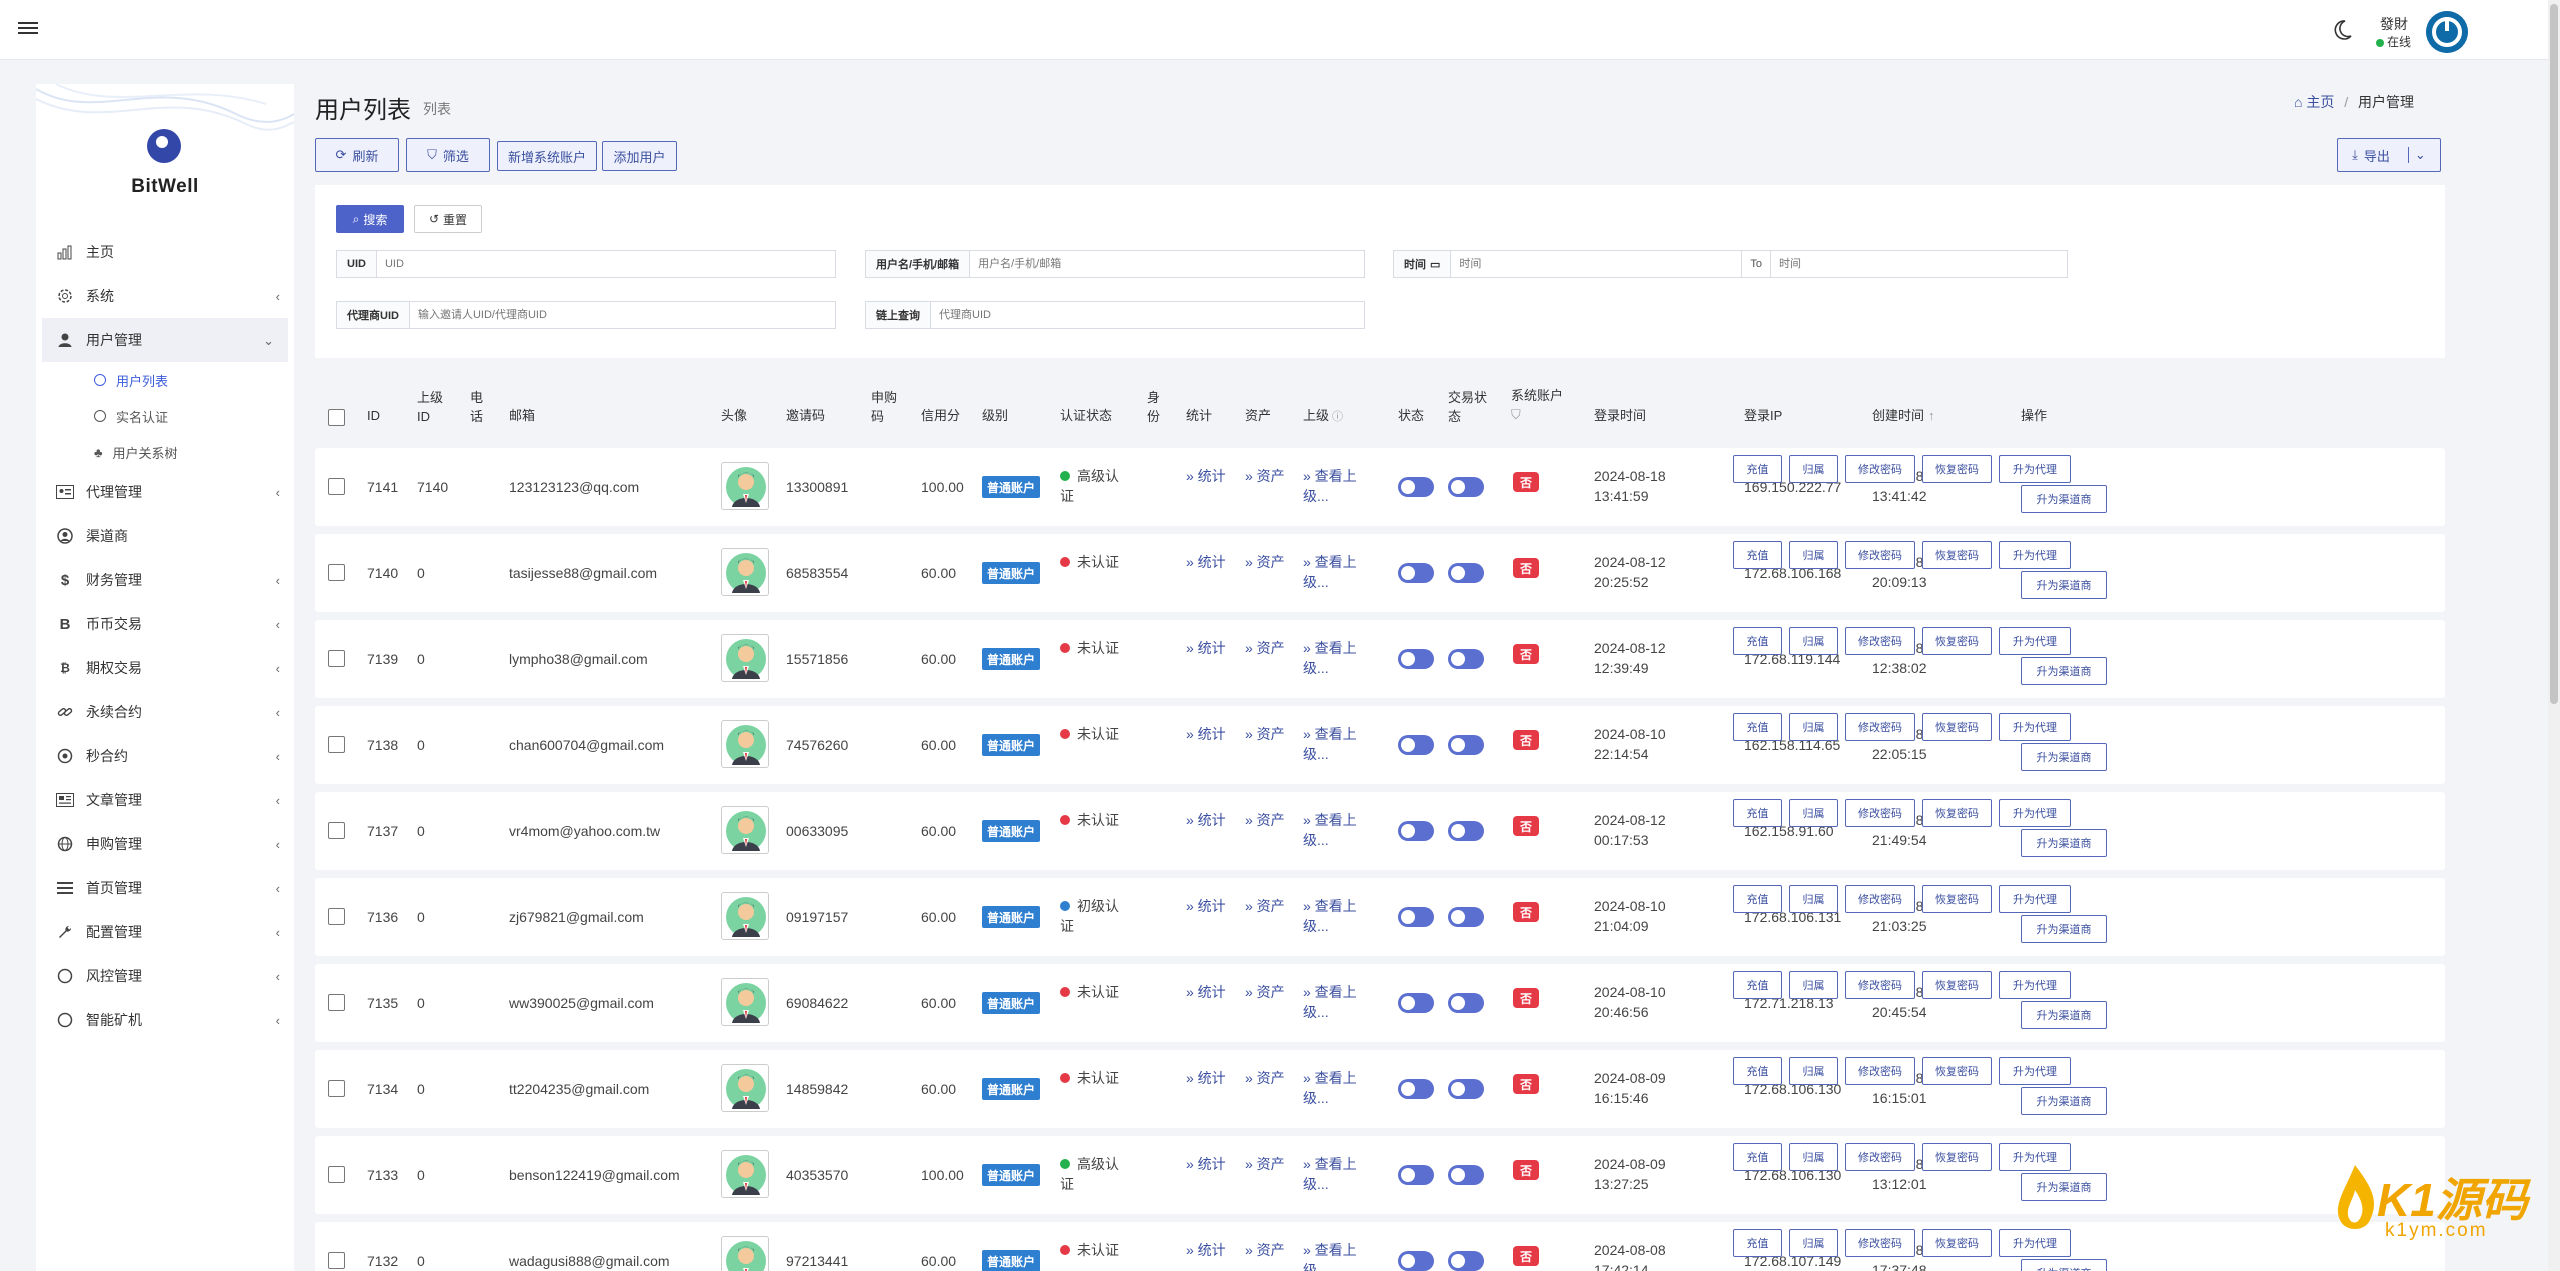 This screenshot has height=1271, width=2560. I want to click on hamburger-menu-icon, so click(28, 29).